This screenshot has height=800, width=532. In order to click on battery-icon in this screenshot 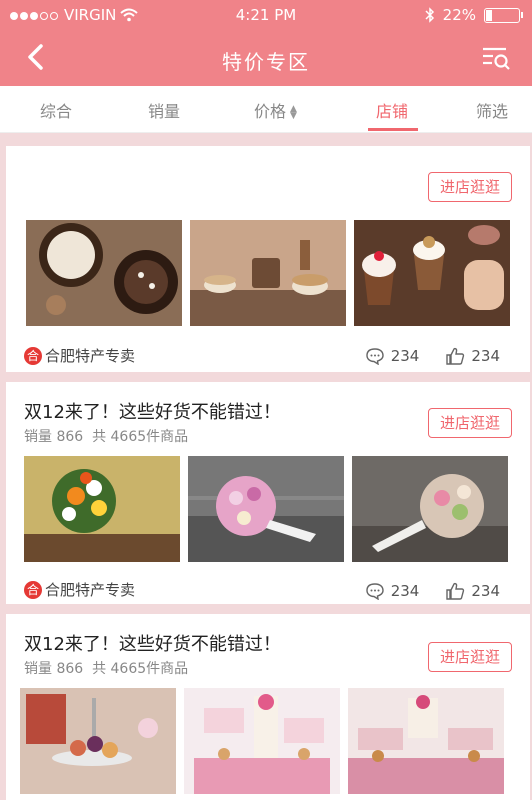, I will do `click(503, 15)`.